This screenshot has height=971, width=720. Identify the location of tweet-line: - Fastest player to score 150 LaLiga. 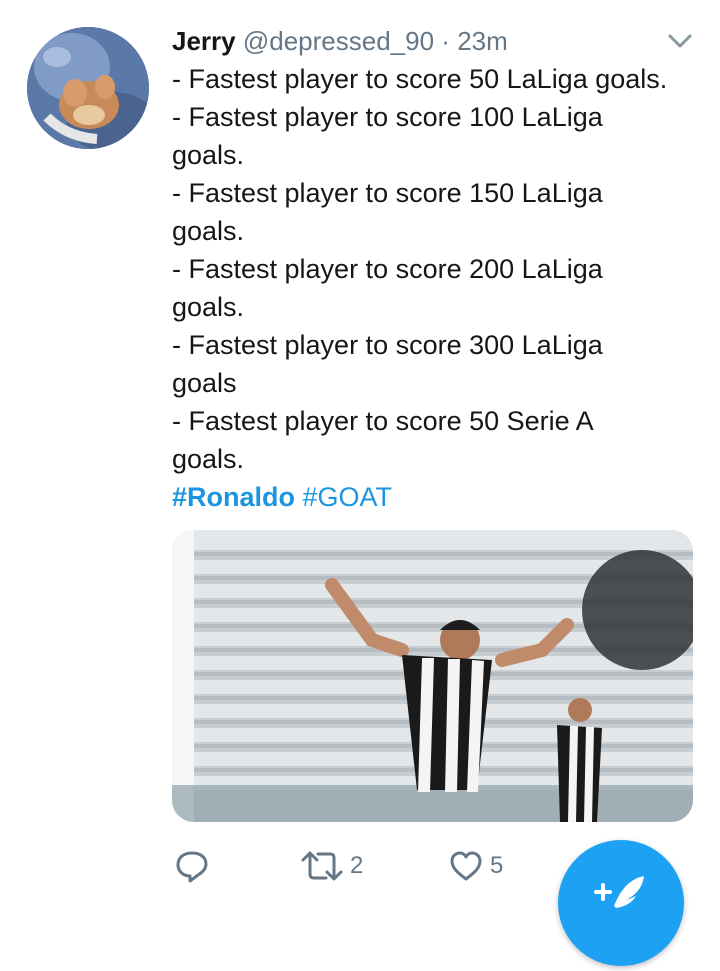
(387, 193).